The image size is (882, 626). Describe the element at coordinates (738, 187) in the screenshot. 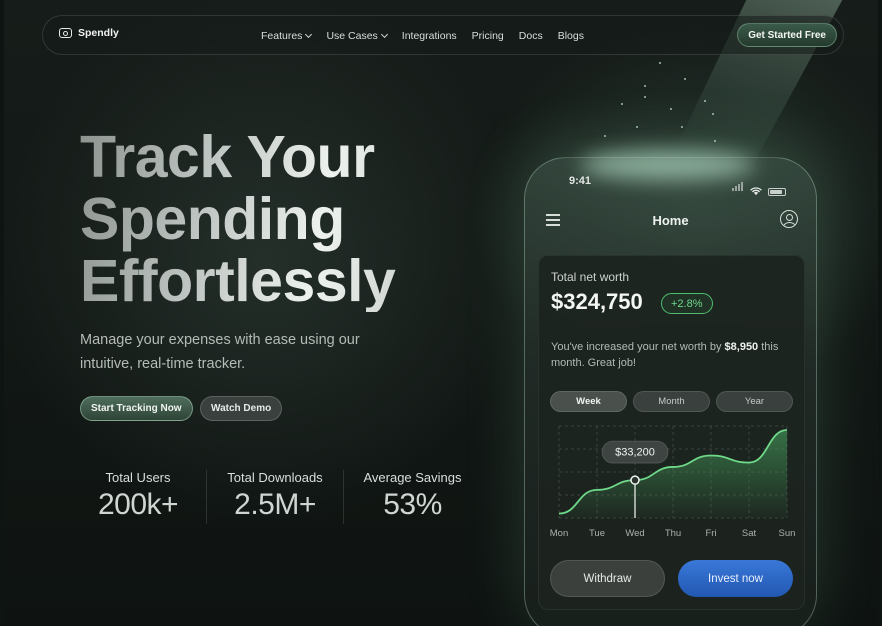

I see `signal-icon` at that location.